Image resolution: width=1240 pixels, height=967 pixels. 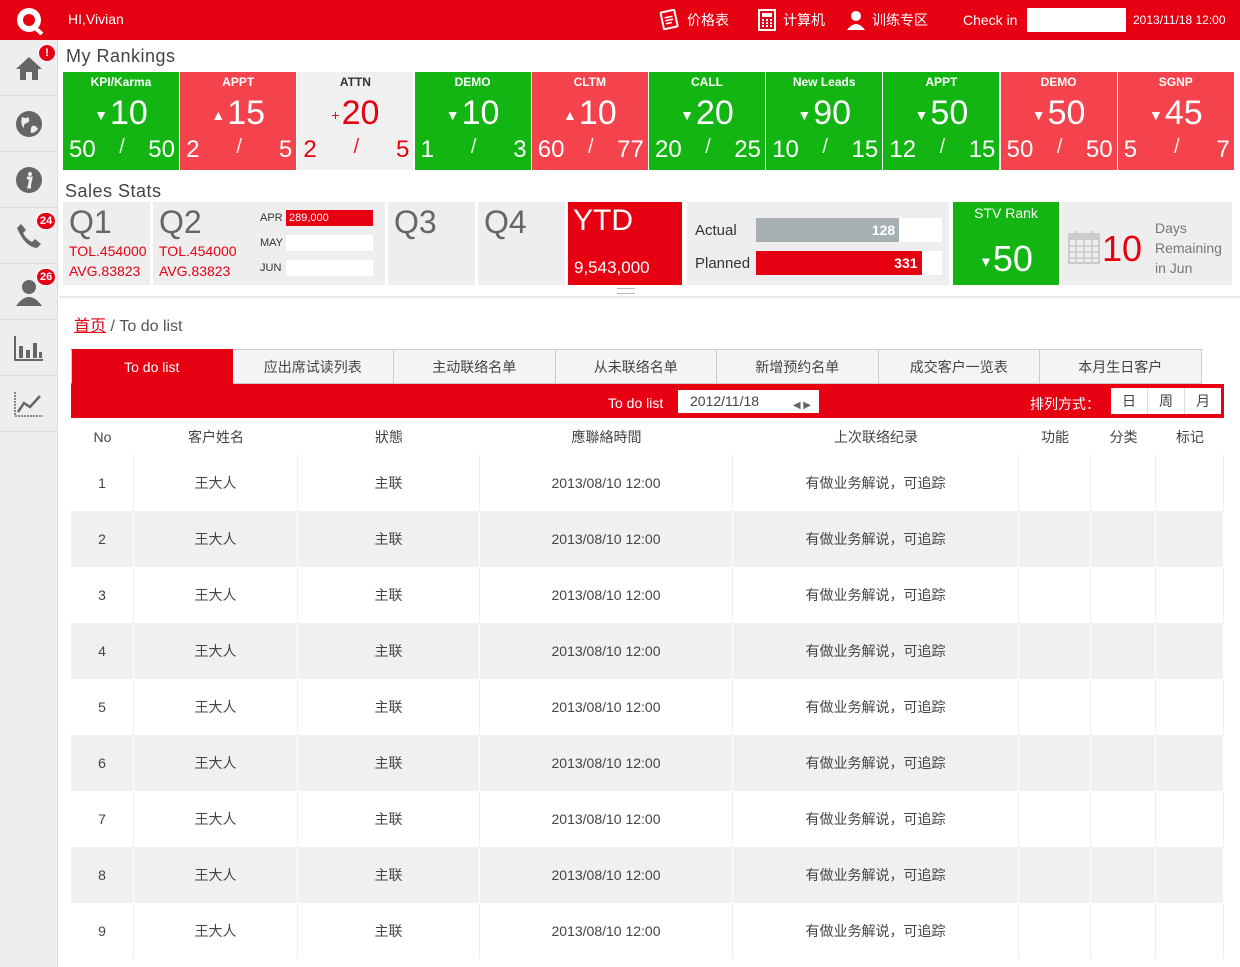 I want to click on nav-price-list: 价格表, so click(x=694, y=20).